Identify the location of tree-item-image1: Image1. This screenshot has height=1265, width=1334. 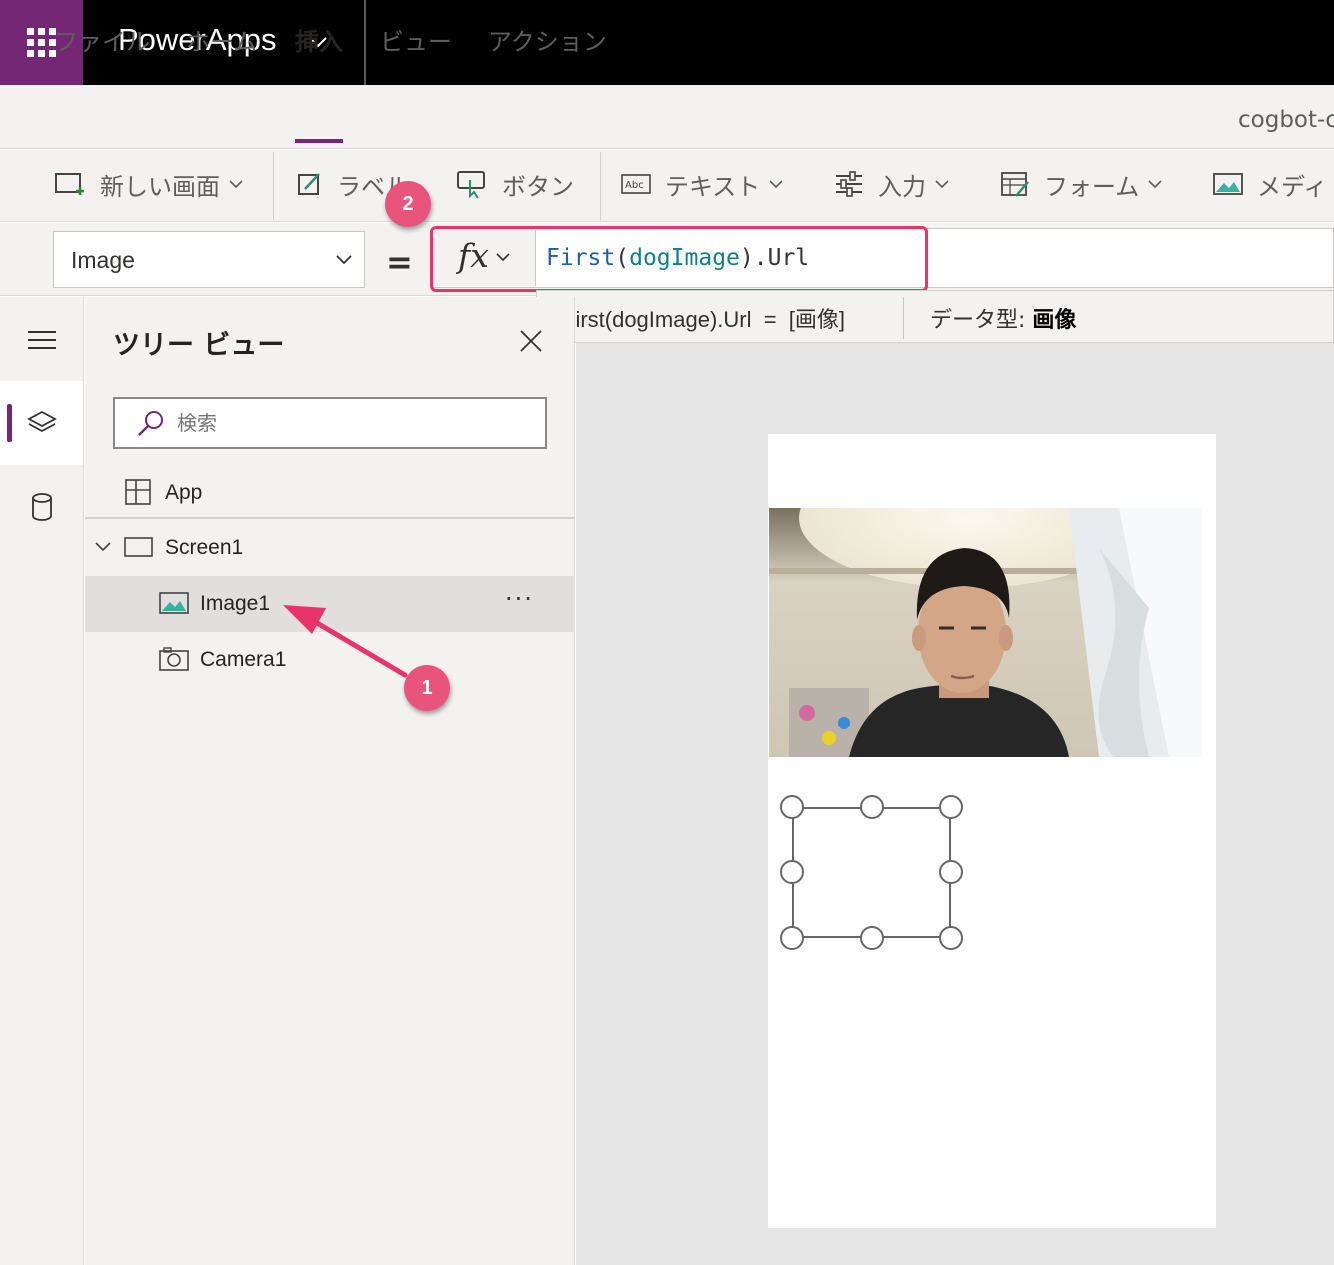
(330, 604).